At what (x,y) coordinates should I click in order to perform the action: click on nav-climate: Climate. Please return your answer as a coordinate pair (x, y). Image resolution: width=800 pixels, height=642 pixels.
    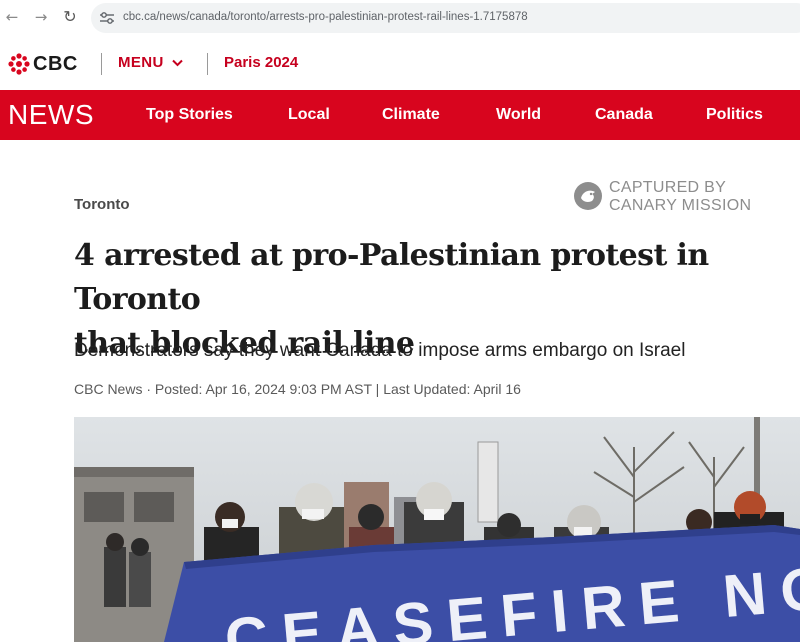
    Looking at the image, I should click on (411, 115).